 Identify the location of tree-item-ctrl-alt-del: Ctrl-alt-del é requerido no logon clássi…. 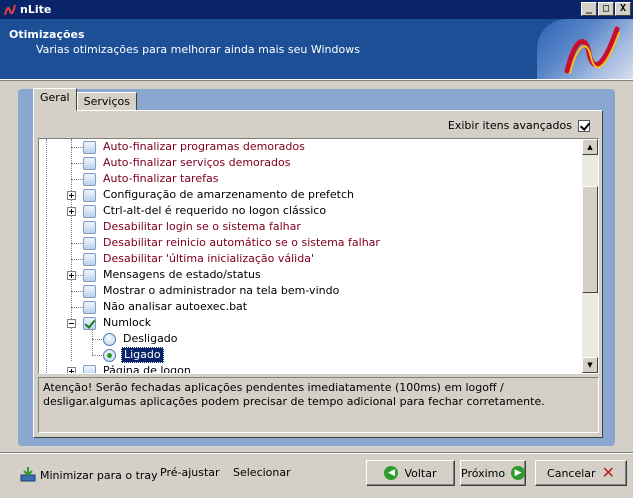
(205, 211).